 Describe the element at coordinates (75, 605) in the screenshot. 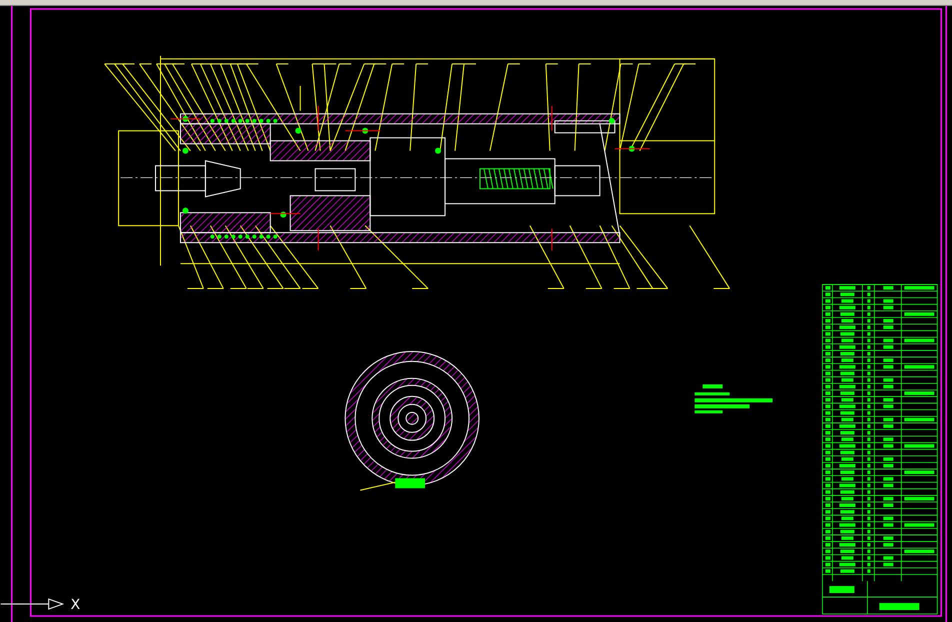

I see `axis-label: X` at that location.